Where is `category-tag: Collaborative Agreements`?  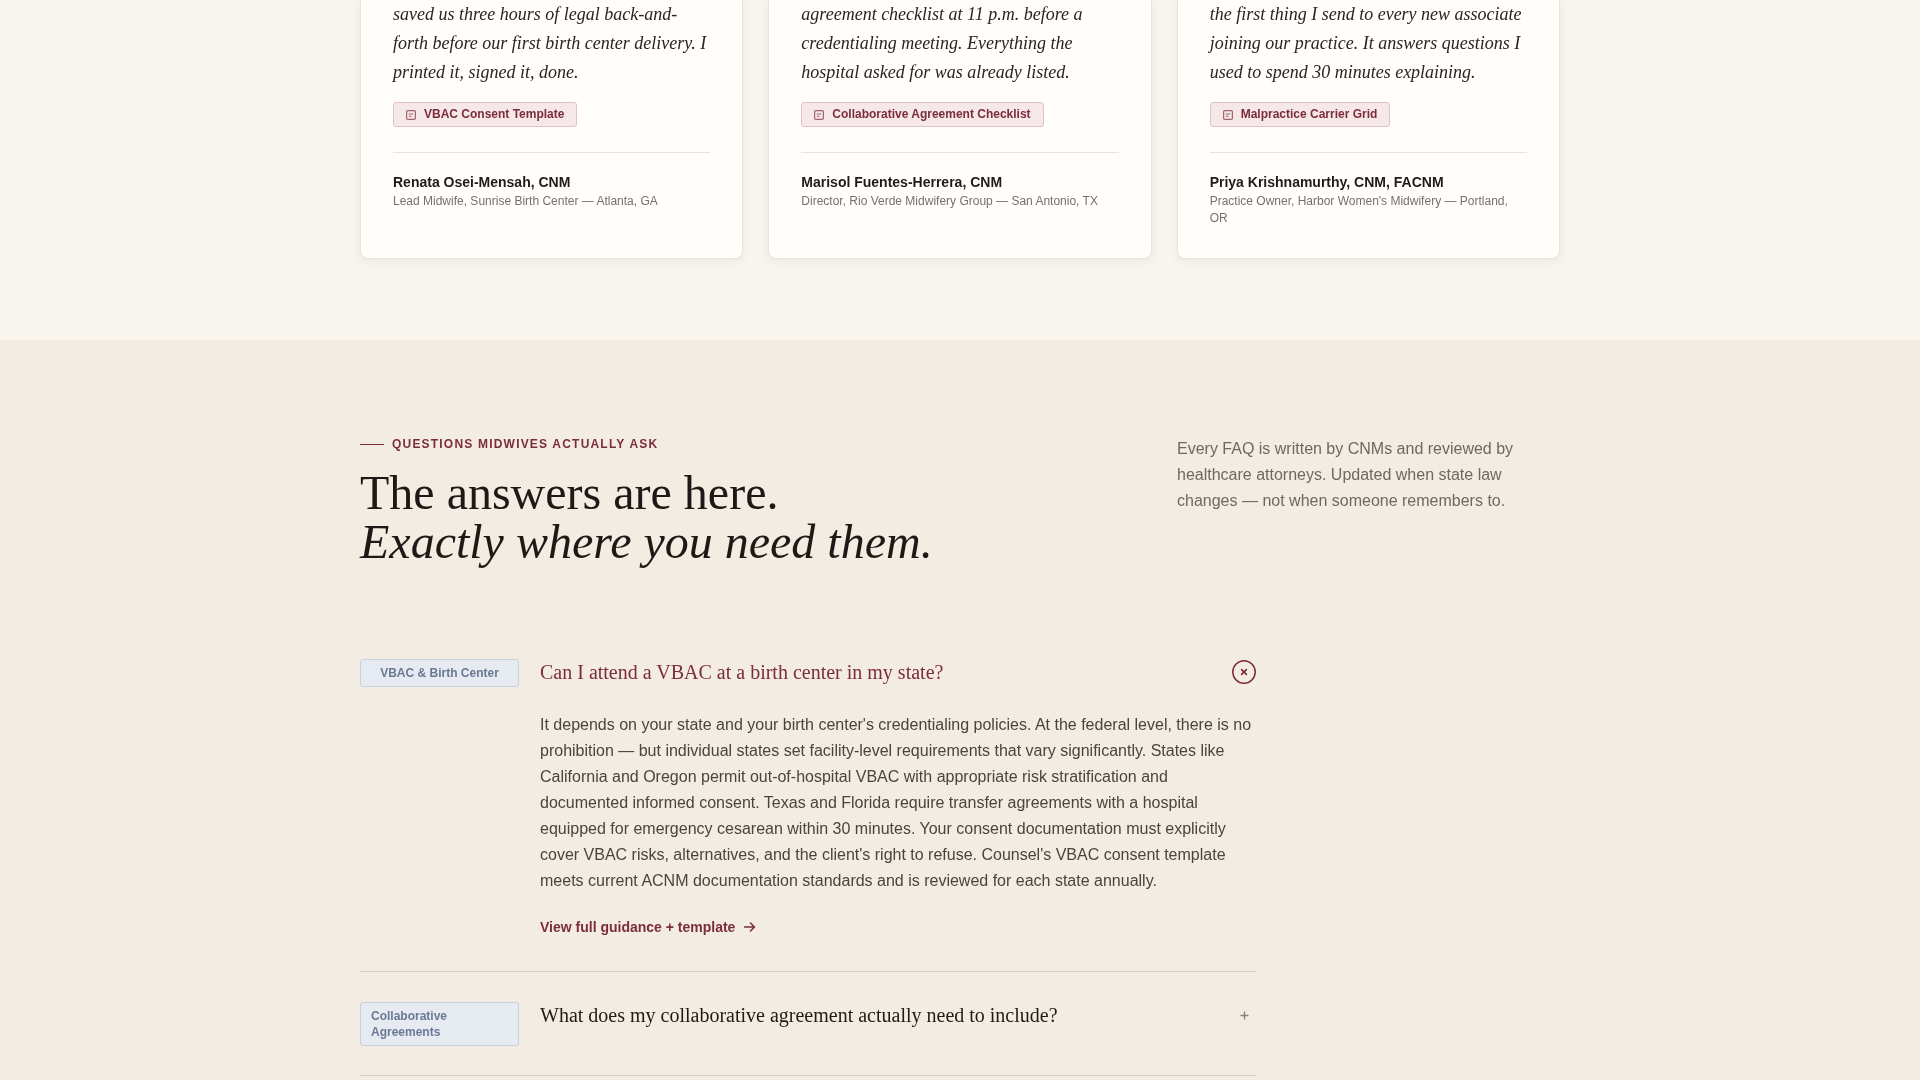 category-tag: Collaborative Agreements is located at coordinates (439, 1024).